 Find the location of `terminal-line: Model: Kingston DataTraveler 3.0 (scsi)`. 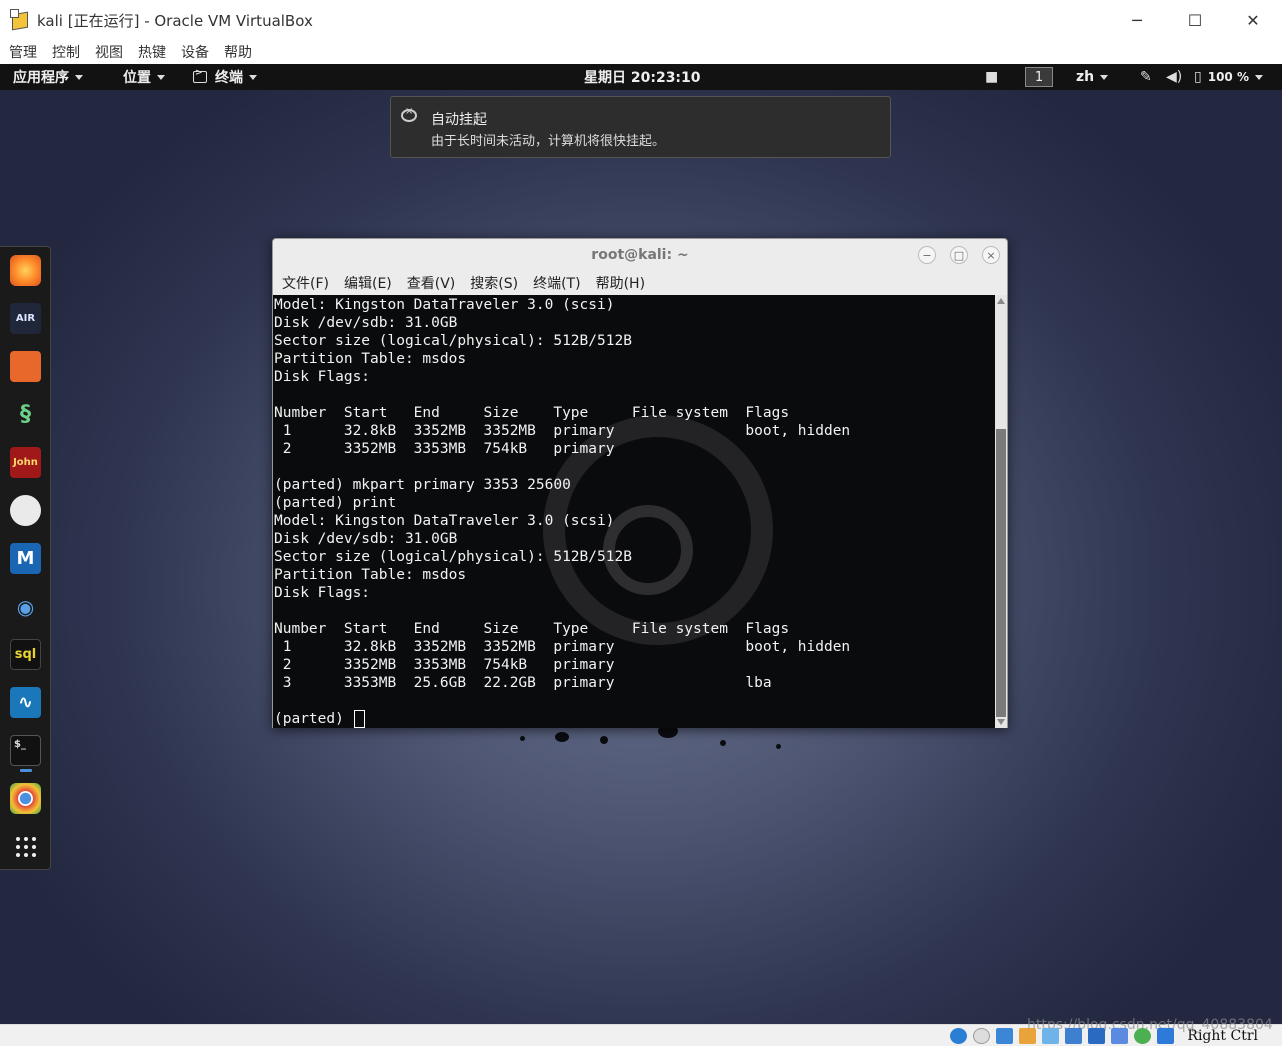

terminal-line: Model: Kingston DataTraveler 3.0 (scsi) is located at coordinates (444, 305).